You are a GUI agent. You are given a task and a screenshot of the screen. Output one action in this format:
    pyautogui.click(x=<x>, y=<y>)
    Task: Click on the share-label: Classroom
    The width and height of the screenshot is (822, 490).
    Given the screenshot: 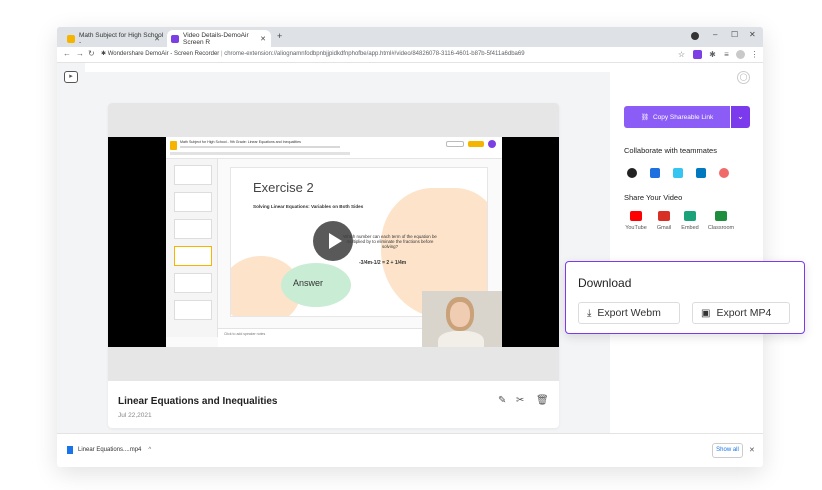 What is the action you would take?
    pyautogui.click(x=721, y=228)
    